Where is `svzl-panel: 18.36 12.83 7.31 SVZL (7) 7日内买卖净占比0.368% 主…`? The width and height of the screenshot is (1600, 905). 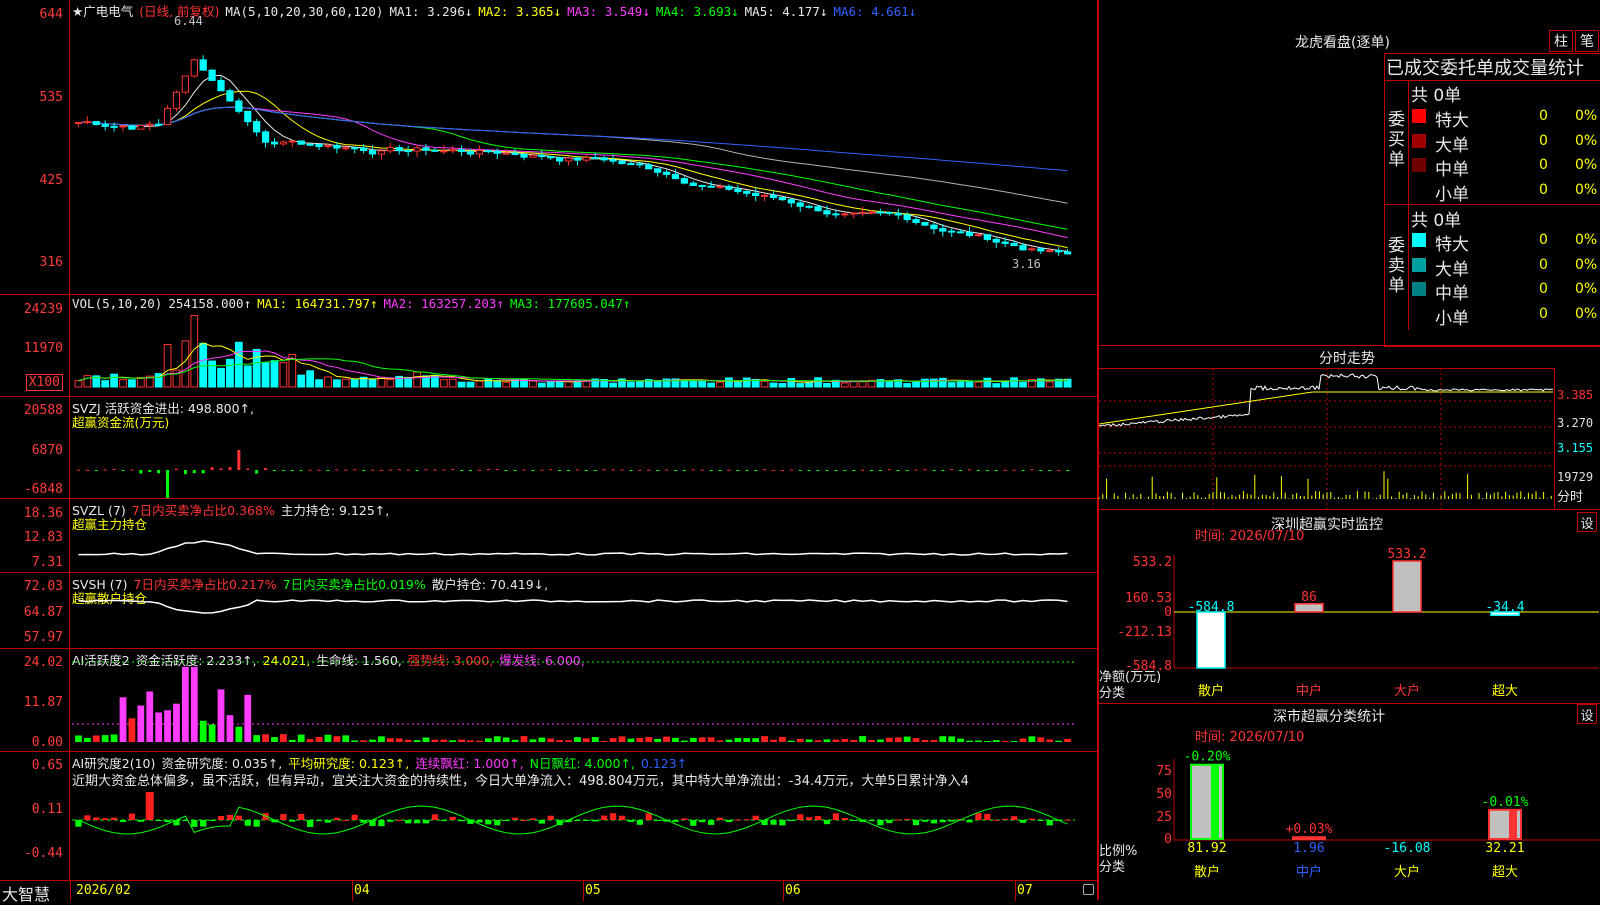 svzl-panel: 18.36 12.83 7.31 SVZL (7) 7日内买卖净占比0.368% 主… is located at coordinates (548, 536).